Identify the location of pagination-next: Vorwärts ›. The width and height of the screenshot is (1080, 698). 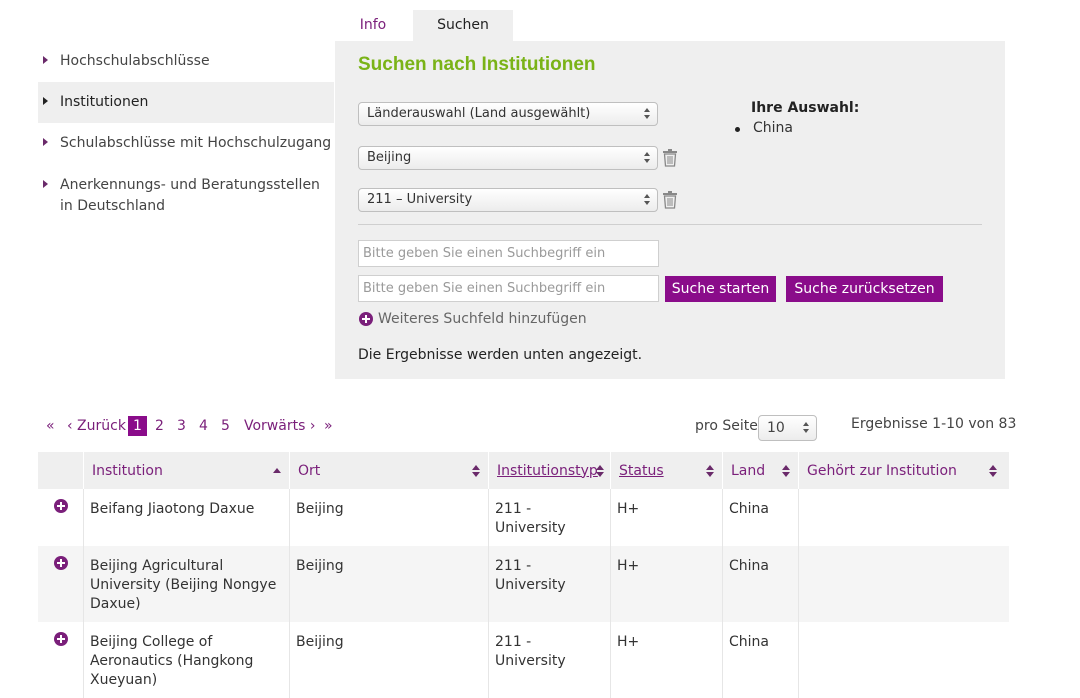
(279, 426).